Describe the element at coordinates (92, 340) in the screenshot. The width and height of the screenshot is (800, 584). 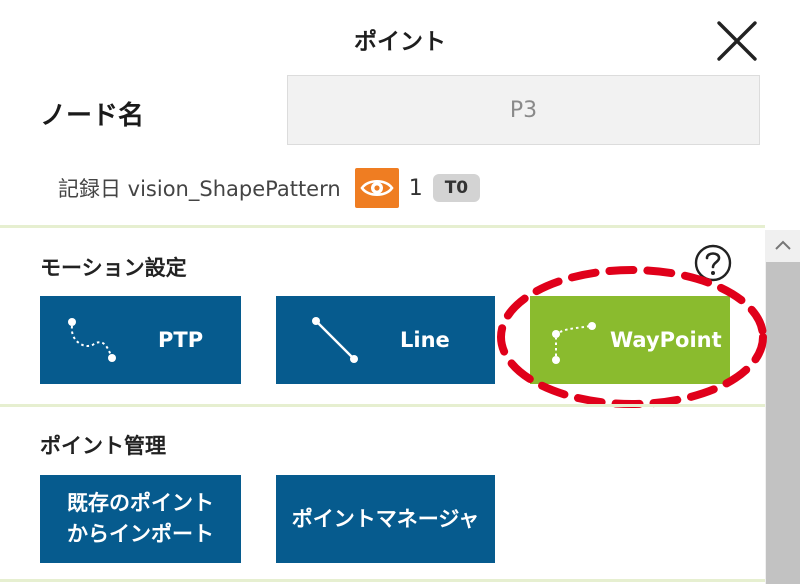
I see `ptp-curve-icon` at that location.